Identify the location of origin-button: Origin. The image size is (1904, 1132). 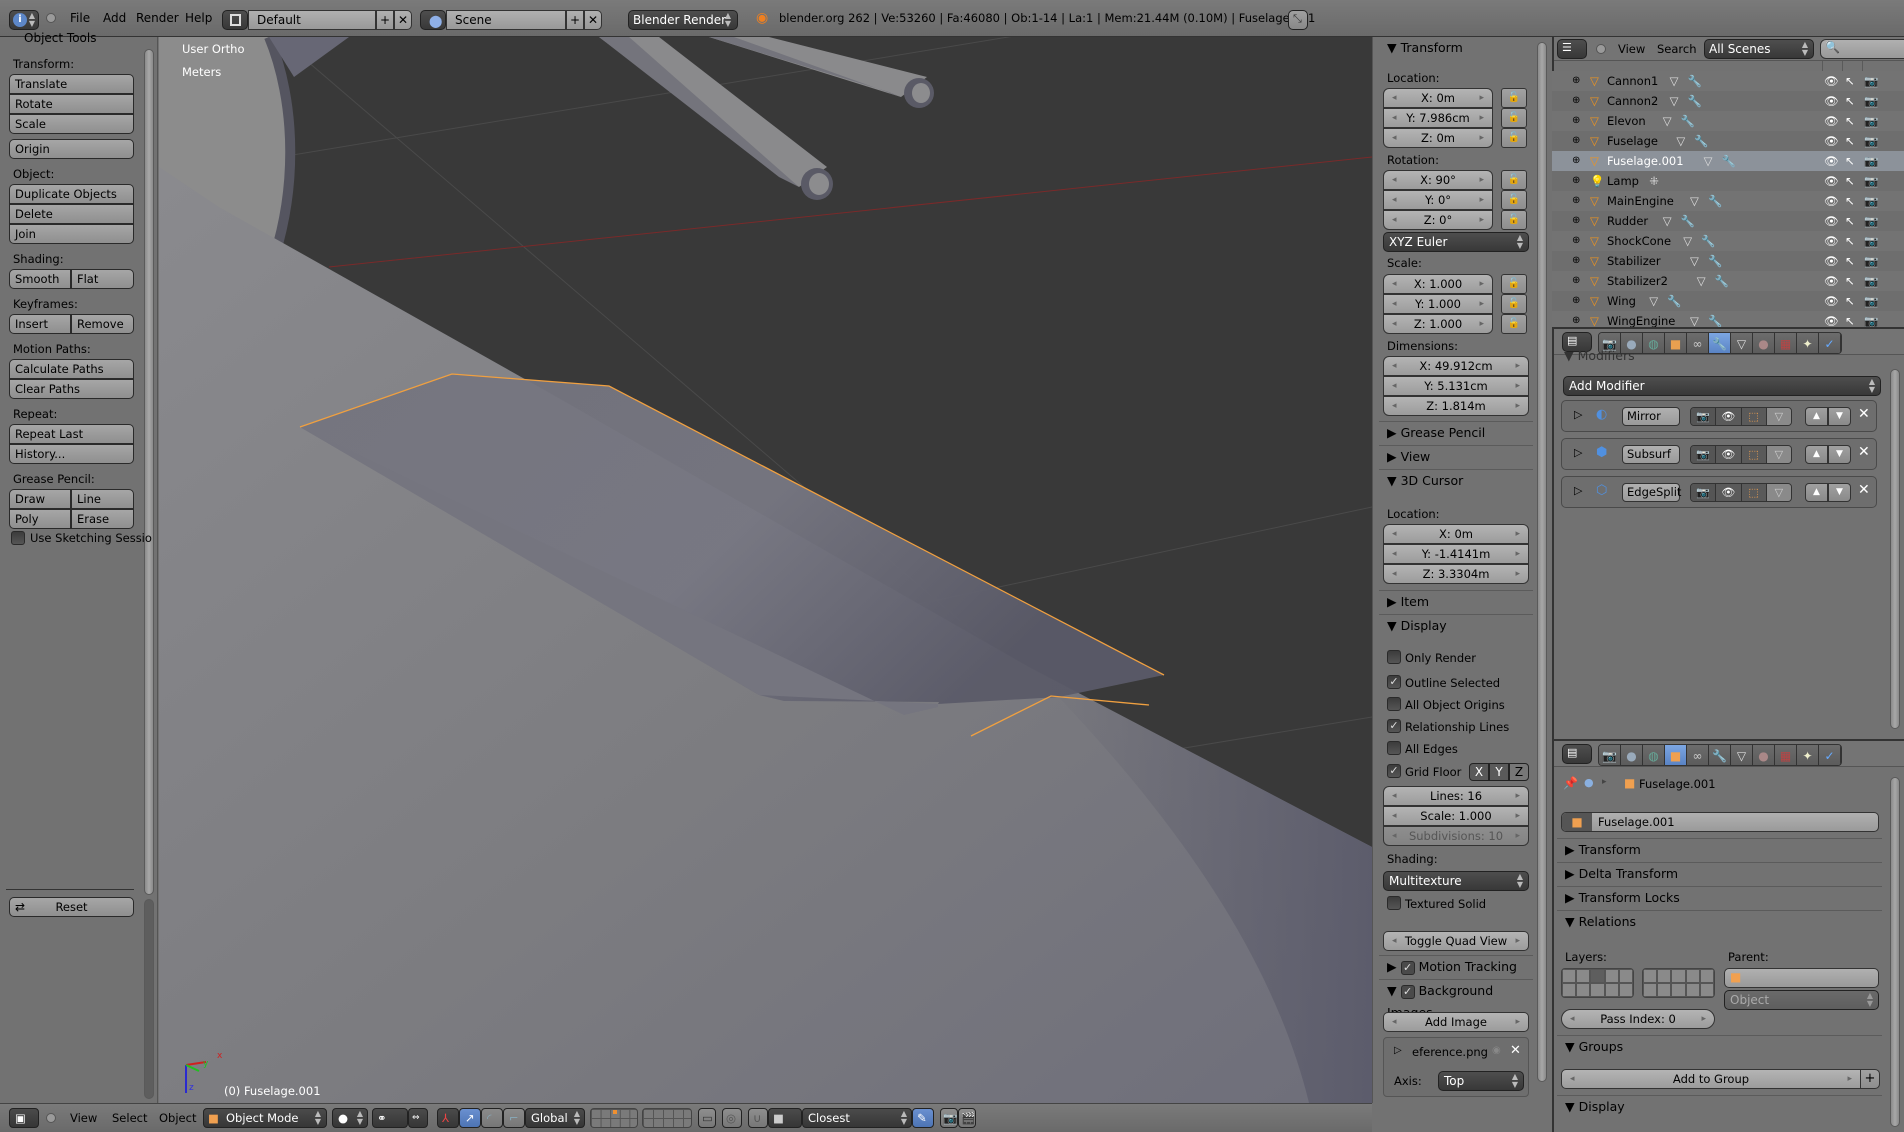
(71, 149).